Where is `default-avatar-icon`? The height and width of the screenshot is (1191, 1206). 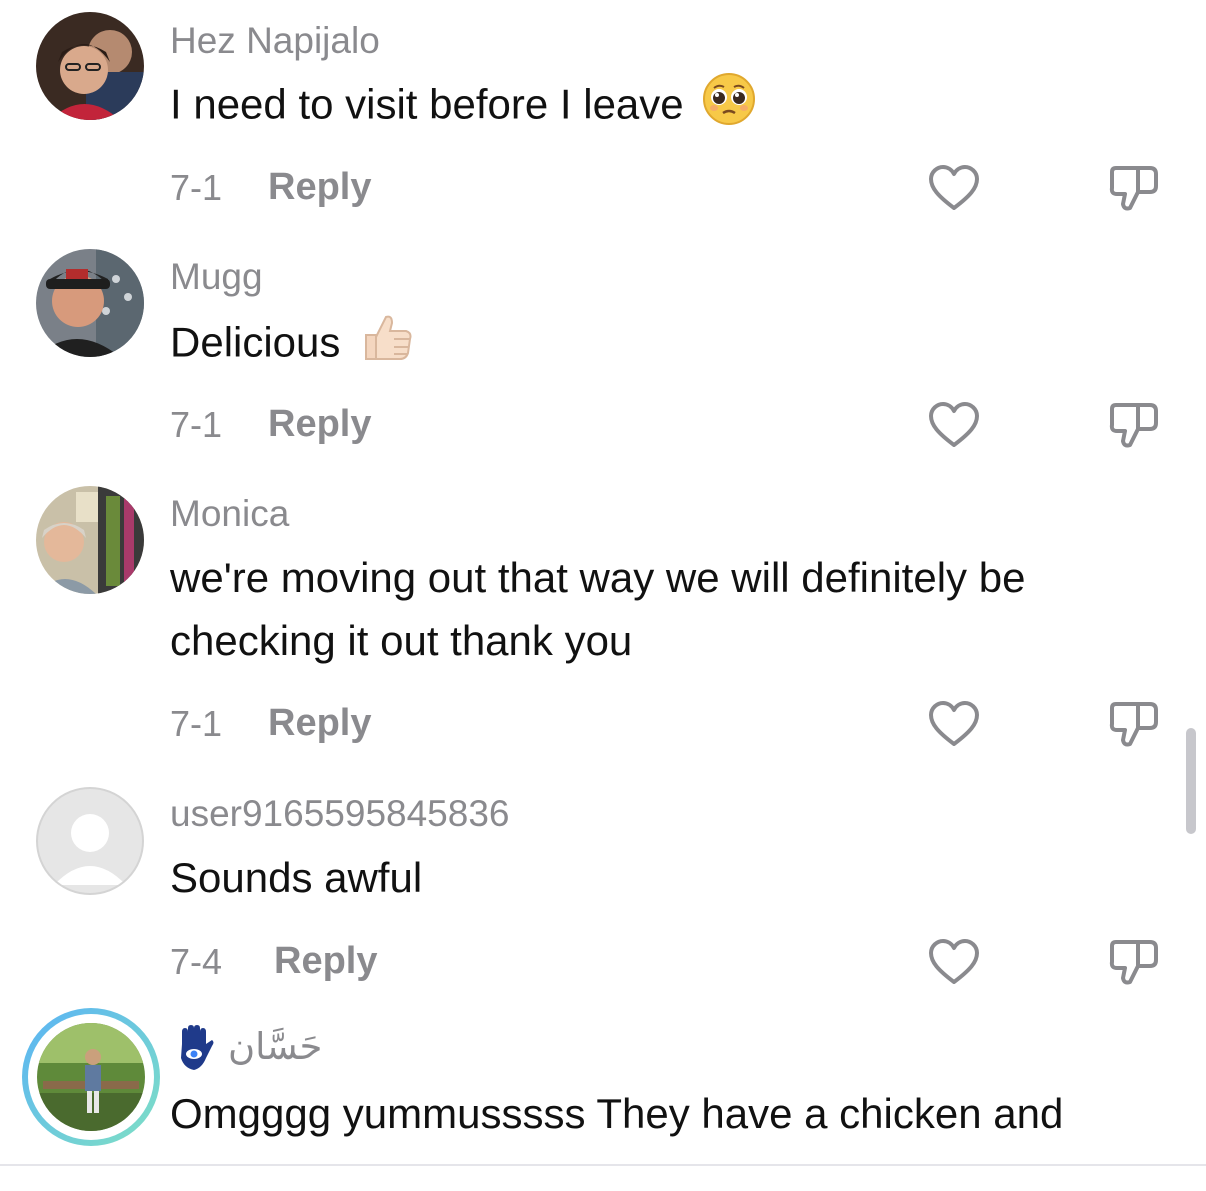 default-avatar-icon is located at coordinates (90, 841).